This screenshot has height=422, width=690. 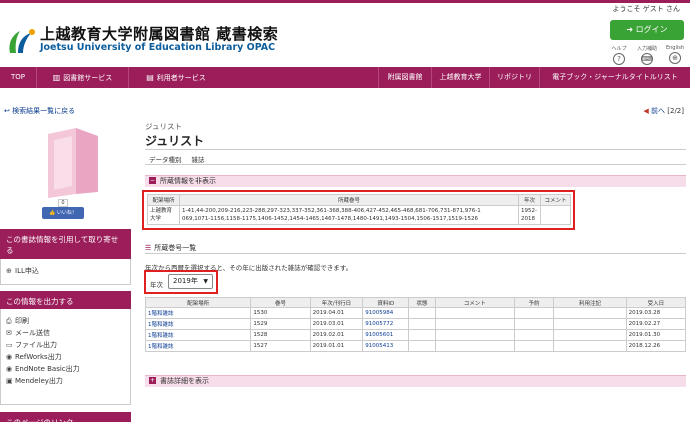 What do you see at coordinates (82, 77) in the screenshot?
I see `nav-library-services: ▥ 図書館サービス` at bounding box center [82, 77].